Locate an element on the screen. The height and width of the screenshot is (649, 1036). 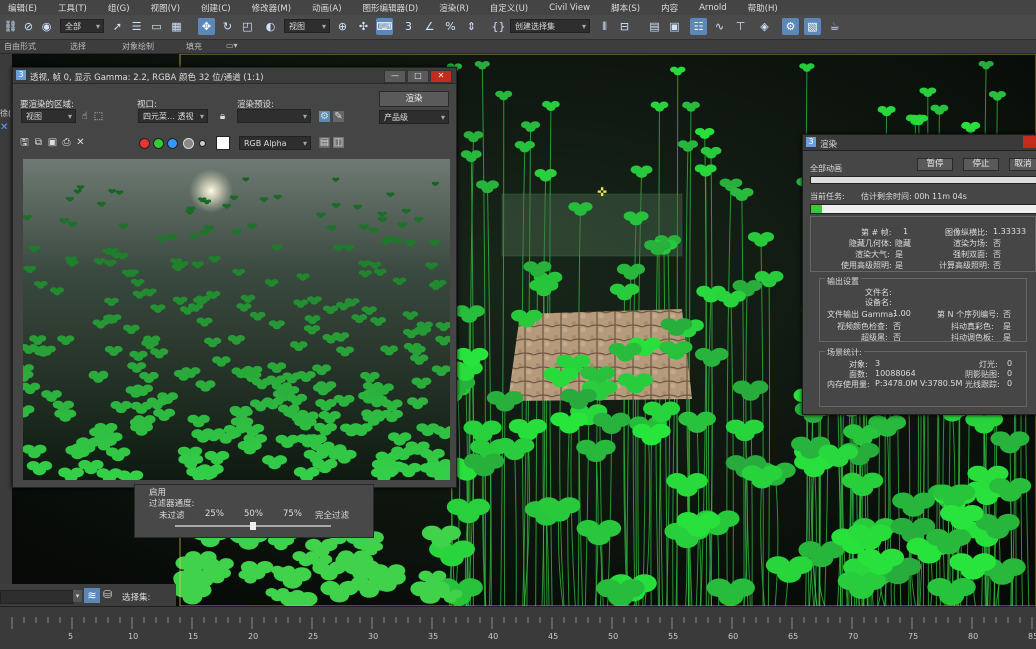
bind-icon: ◉ is located at coordinates (46, 26).